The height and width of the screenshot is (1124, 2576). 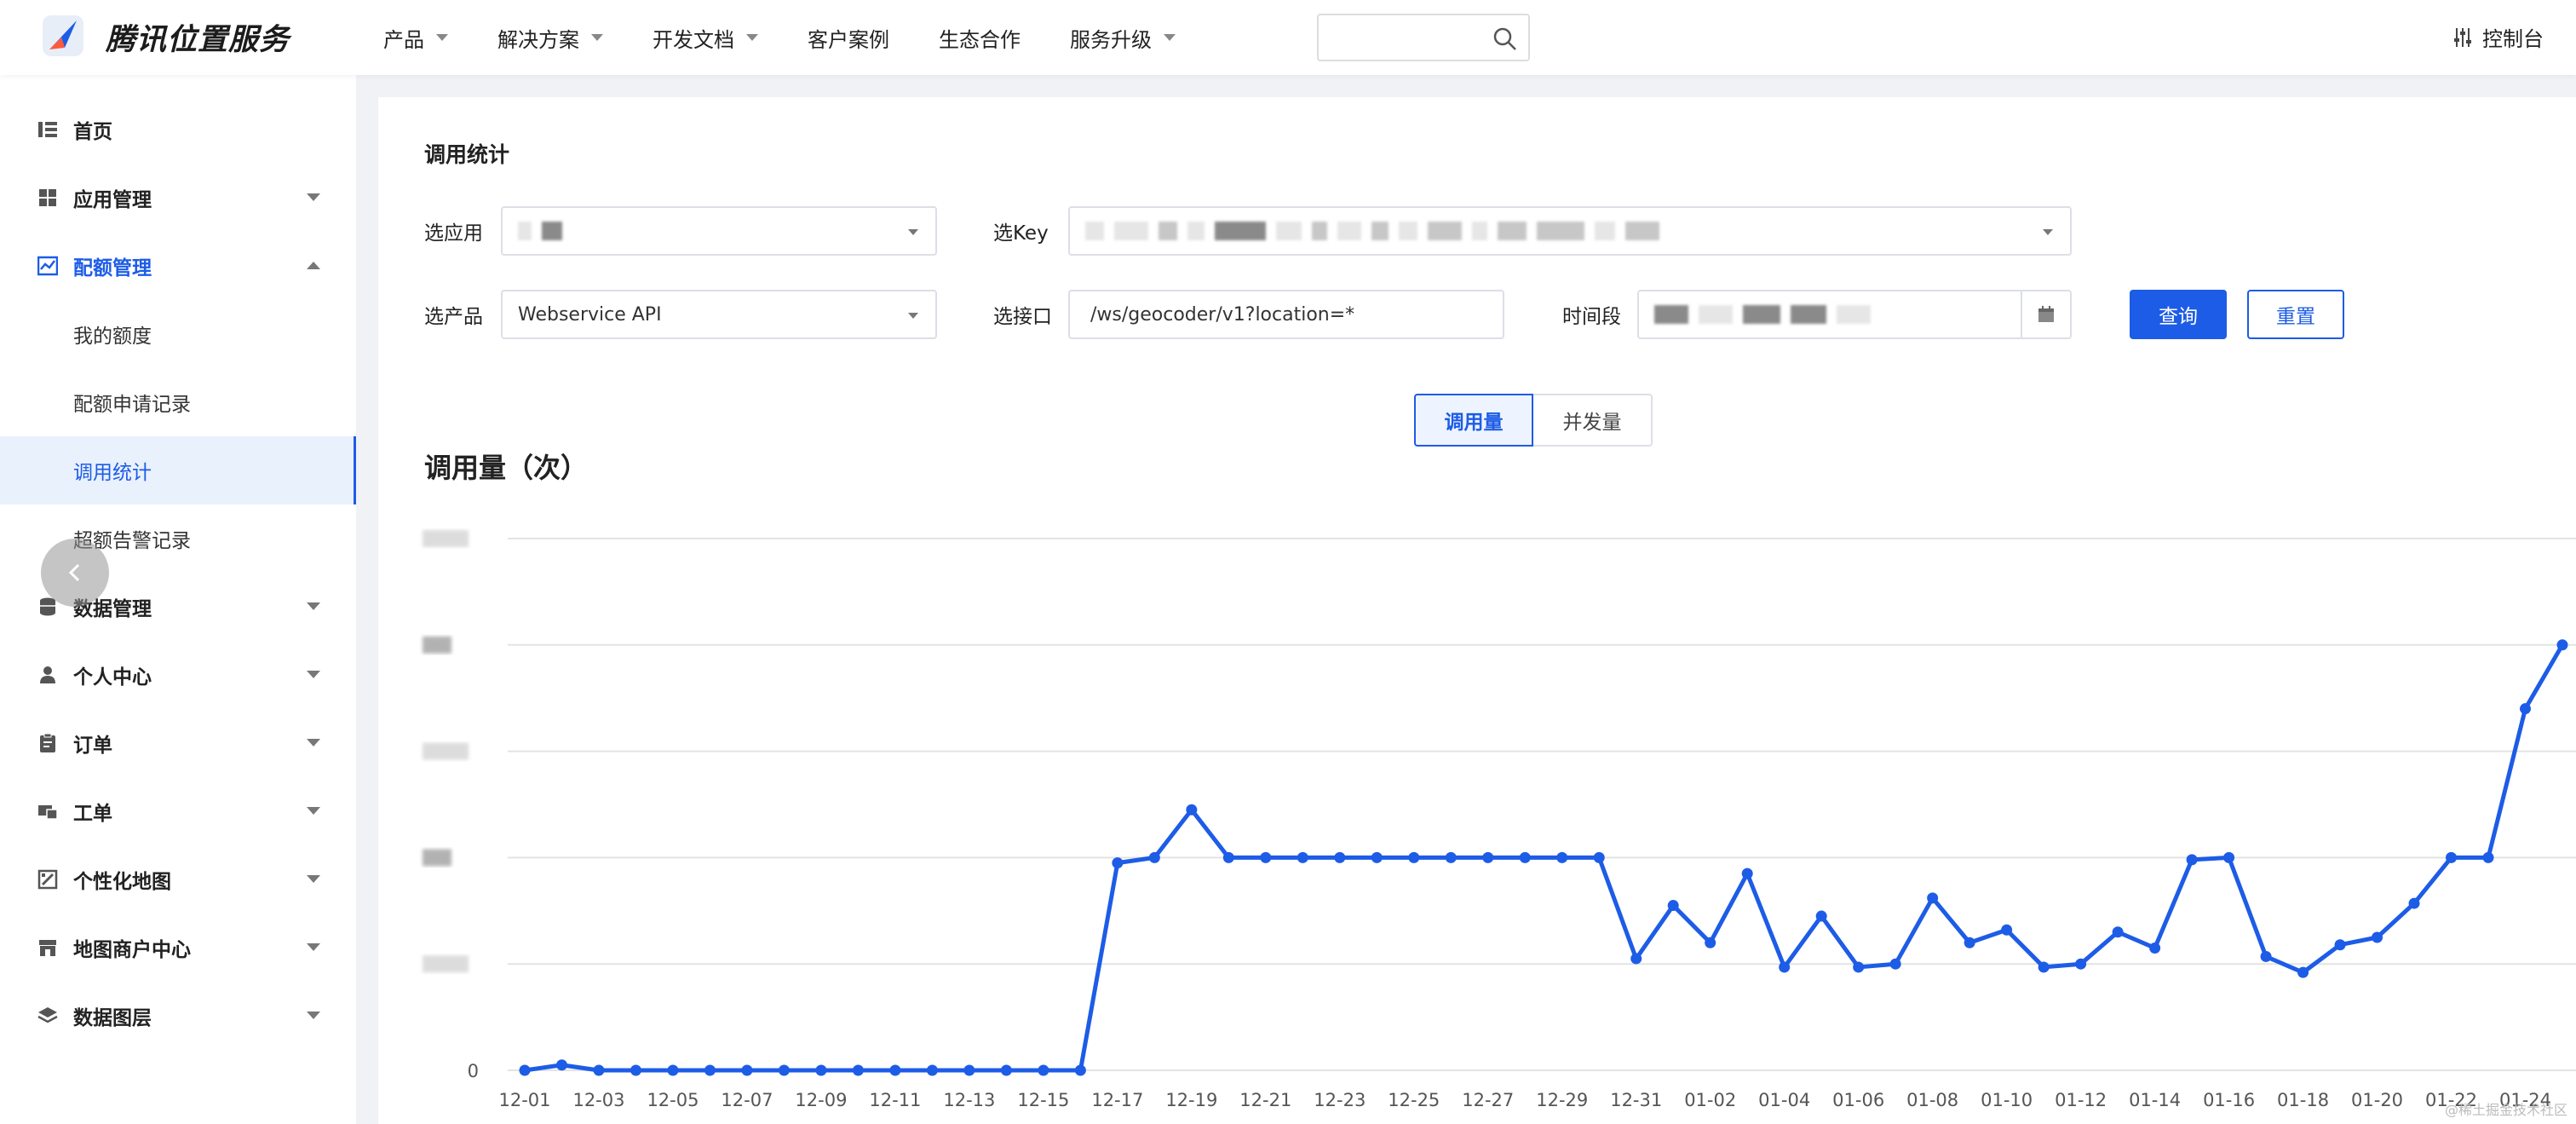 What do you see at coordinates (48, 675) in the screenshot?
I see `user-icon` at bounding box center [48, 675].